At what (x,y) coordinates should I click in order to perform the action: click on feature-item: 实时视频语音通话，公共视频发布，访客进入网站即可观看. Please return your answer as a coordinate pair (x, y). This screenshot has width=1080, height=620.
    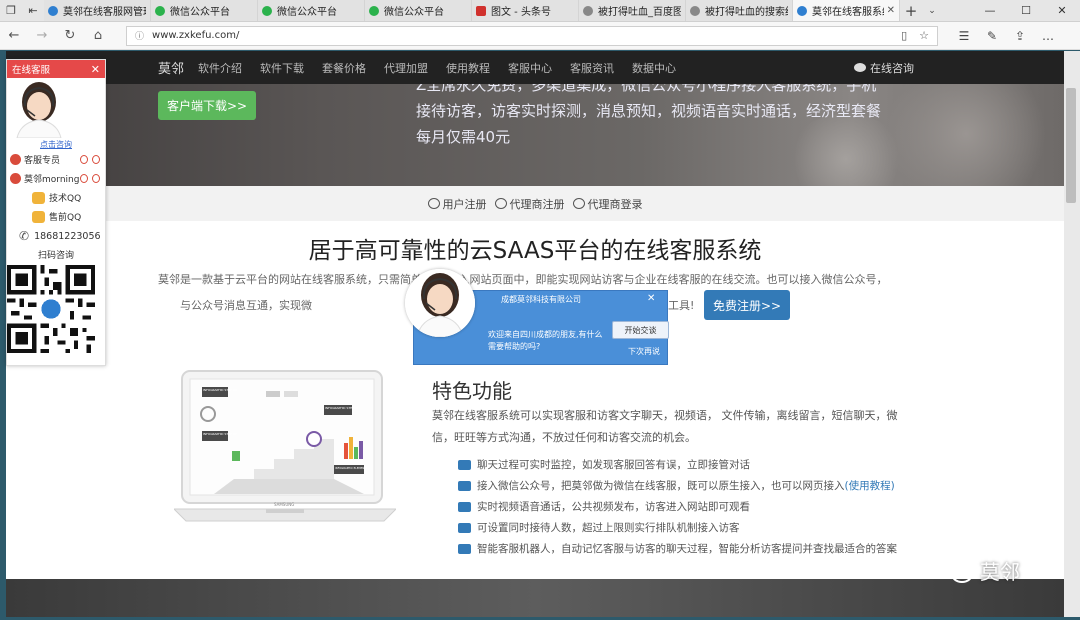
    Looking at the image, I should click on (688, 506).